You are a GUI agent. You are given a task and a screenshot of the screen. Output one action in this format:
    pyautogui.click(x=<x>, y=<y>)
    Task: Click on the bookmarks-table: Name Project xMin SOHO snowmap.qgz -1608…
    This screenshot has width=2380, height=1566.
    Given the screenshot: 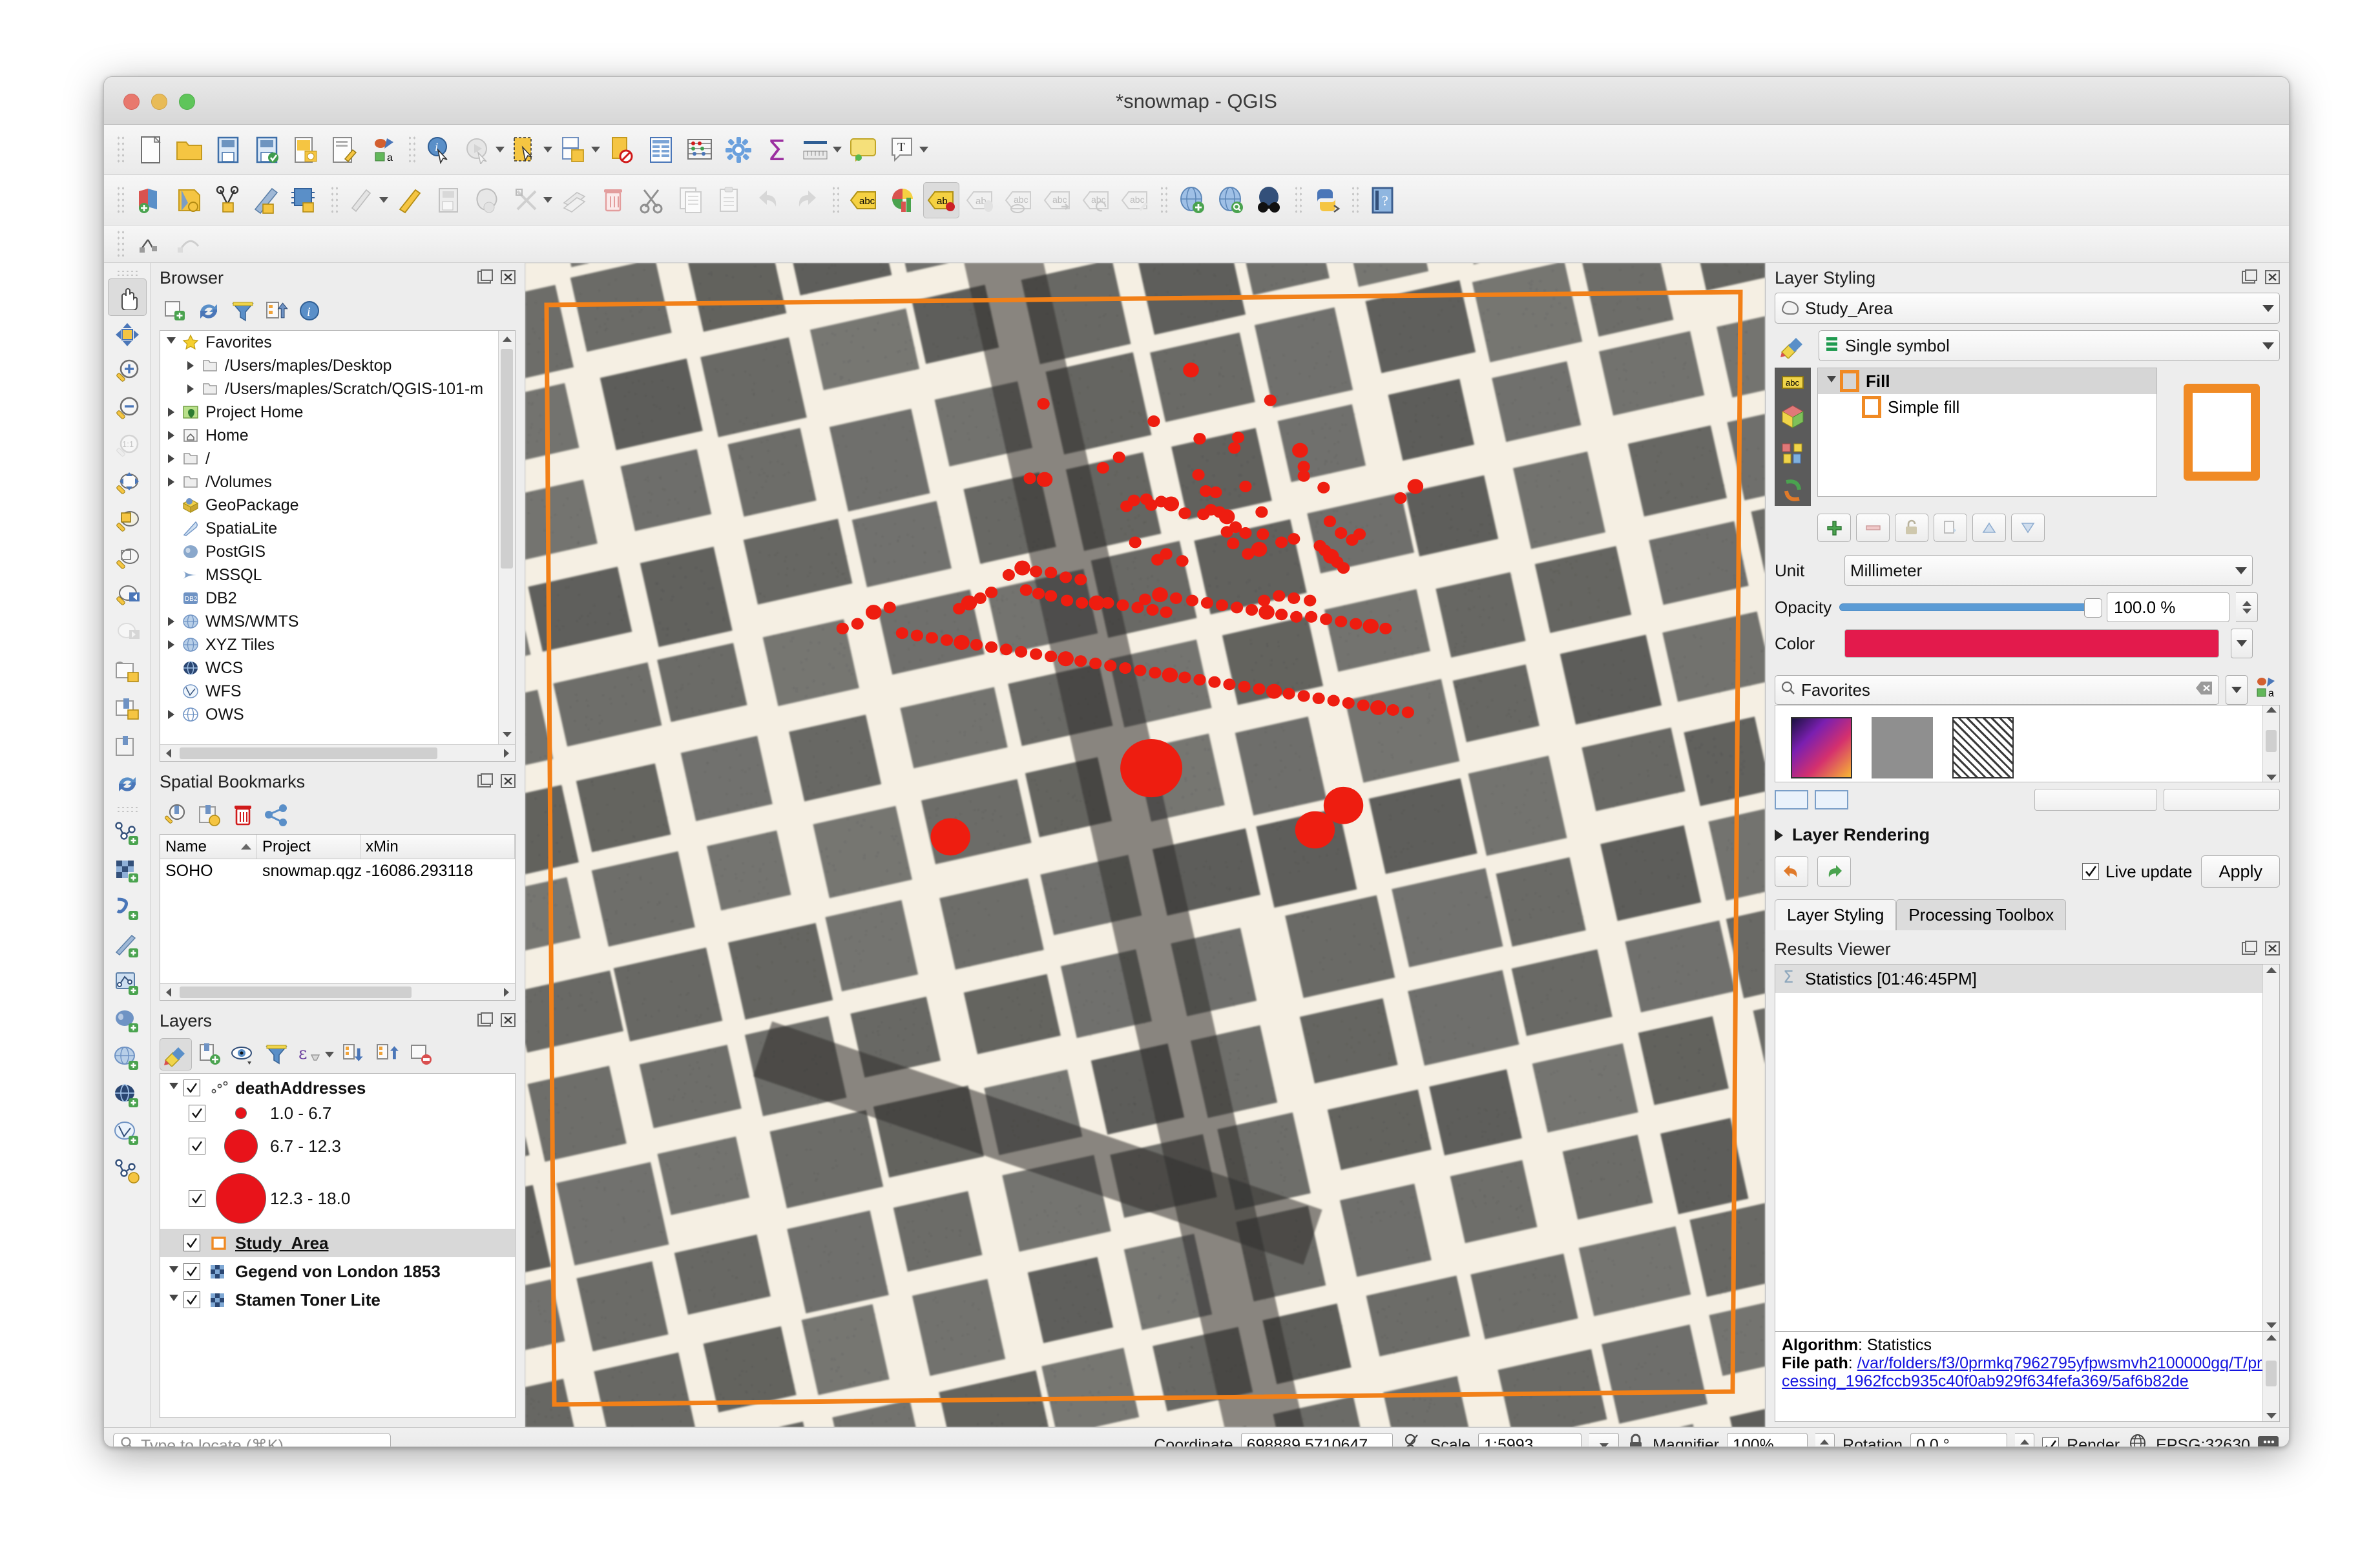 What is the action you would take?
    pyautogui.click(x=338, y=917)
    